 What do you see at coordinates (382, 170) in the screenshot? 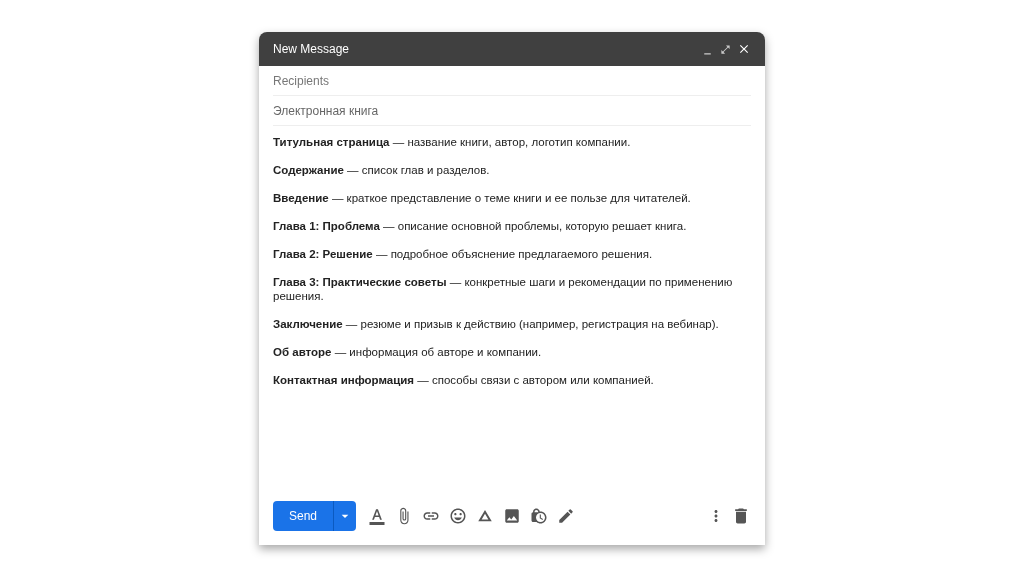
I see `body-paragraph: Содержание — список глав и разделов.` at bounding box center [382, 170].